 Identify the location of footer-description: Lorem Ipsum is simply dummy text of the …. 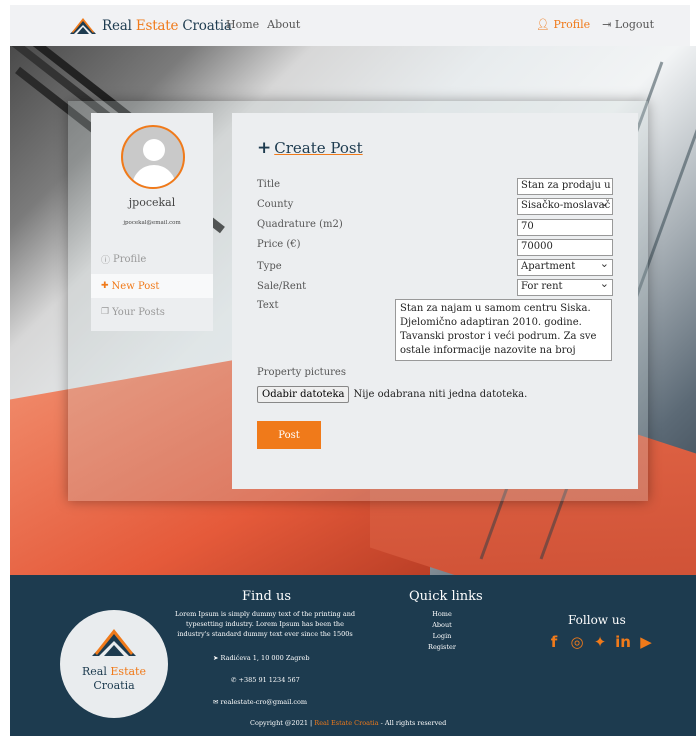
(265, 624).